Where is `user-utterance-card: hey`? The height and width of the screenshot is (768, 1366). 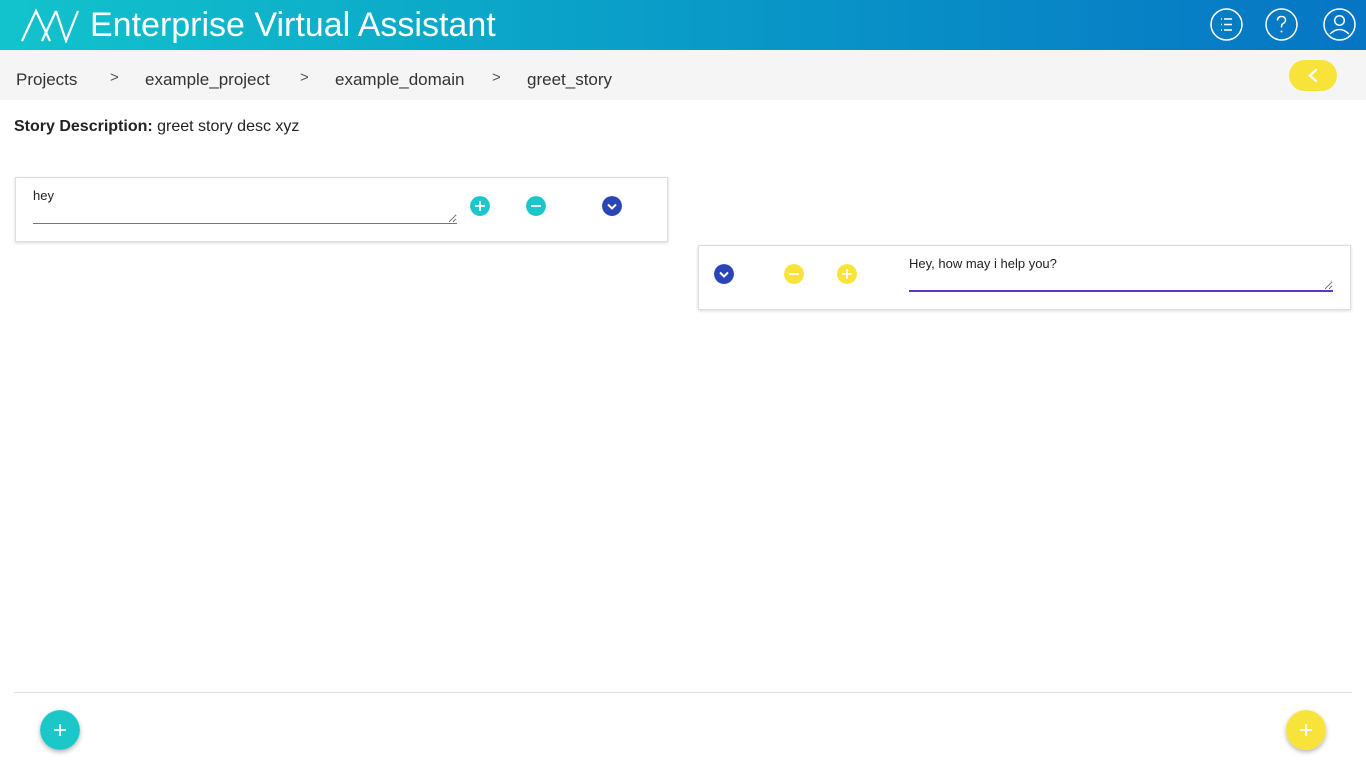 user-utterance-card: hey is located at coordinates (341, 209).